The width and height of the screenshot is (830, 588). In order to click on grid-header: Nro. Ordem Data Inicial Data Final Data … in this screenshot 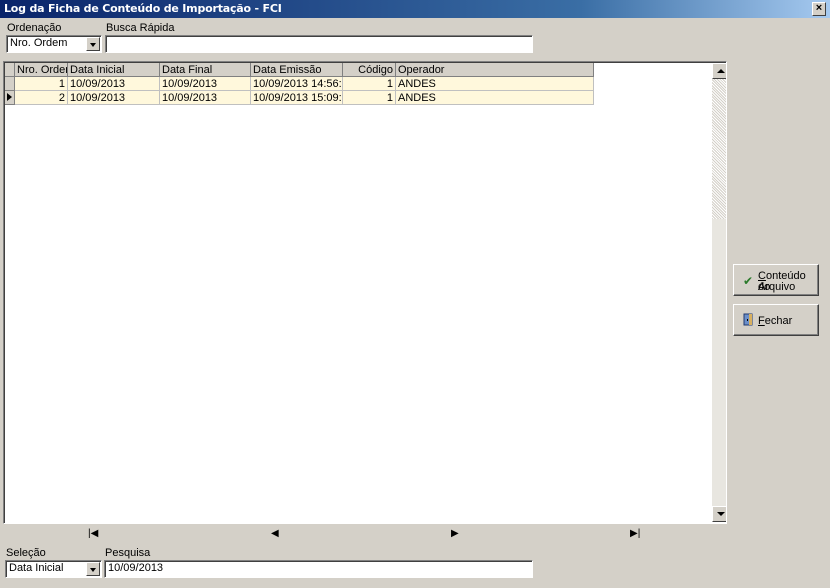, I will do `click(299, 70)`.